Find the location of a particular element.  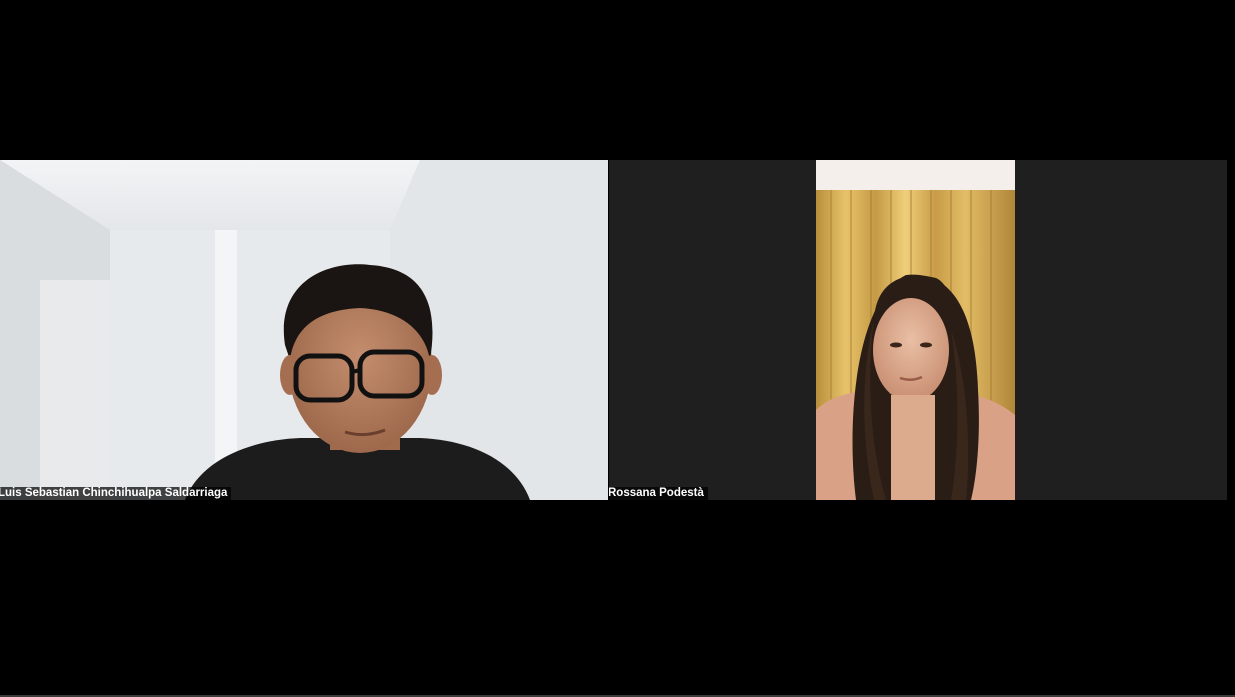

participant-name-label: Luis Sebastian Chinchihualpa Saldarriaga is located at coordinates (116, 493).